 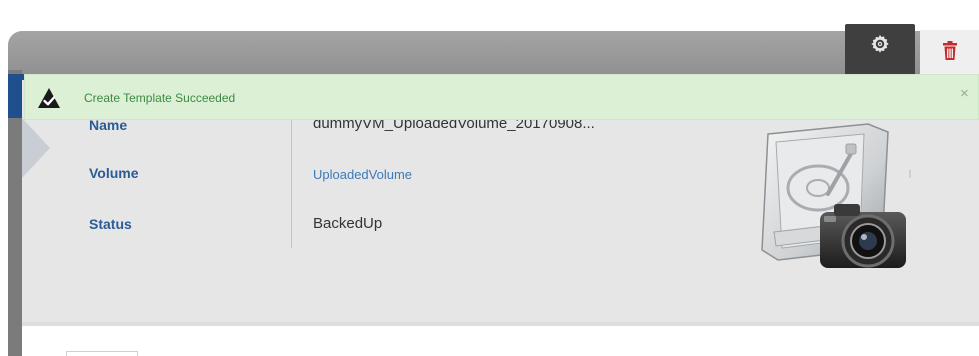 What do you see at coordinates (291, 180) in the screenshot?
I see `details-divider` at bounding box center [291, 180].